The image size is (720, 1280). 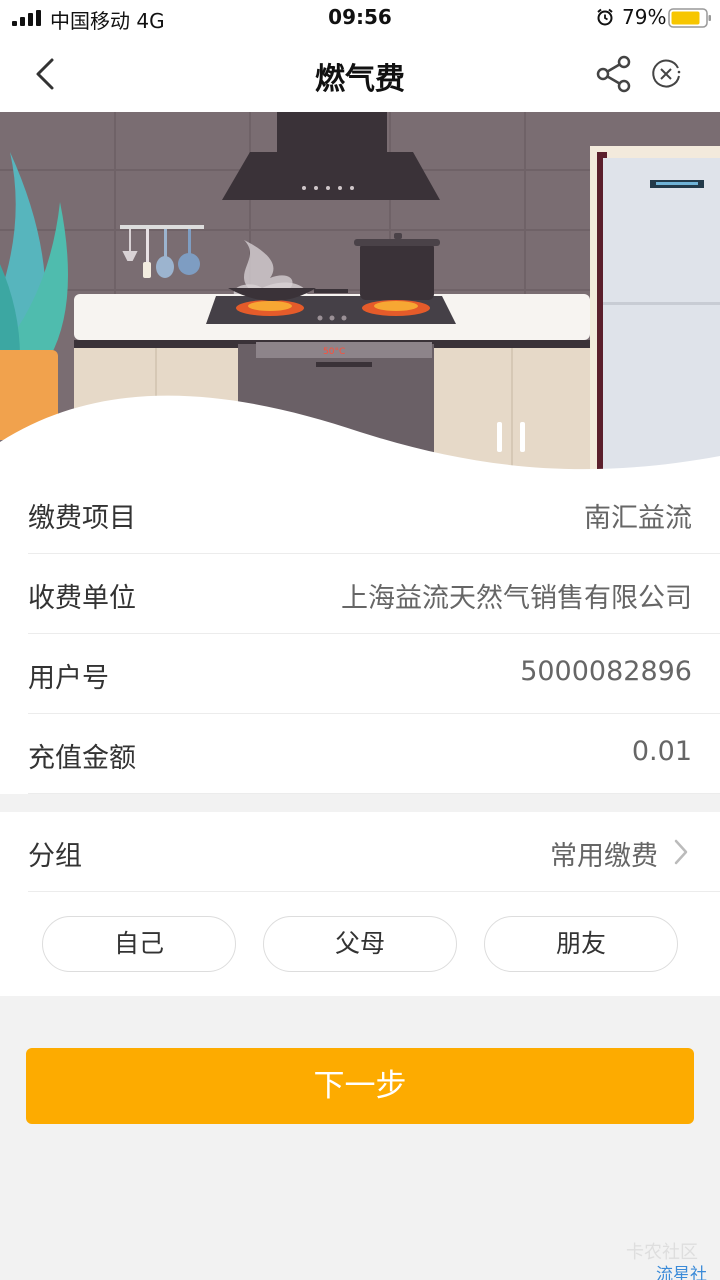 I want to click on row-value: 上海益流天然气销售有限公司, so click(x=516, y=598).